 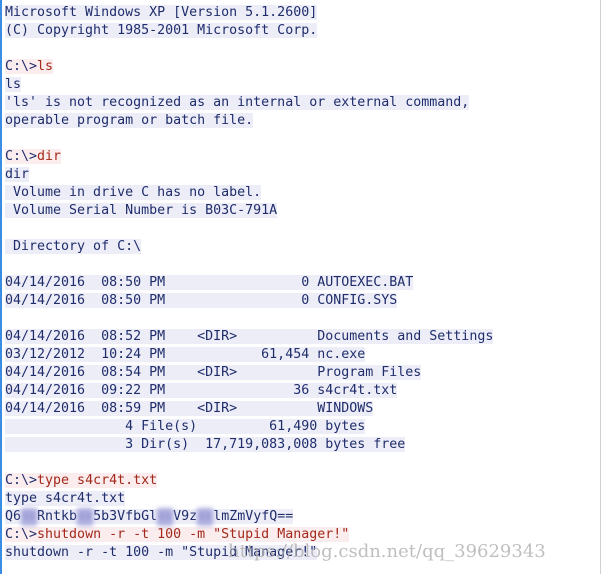 What do you see at coordinates (161, 30) in the screenshot?
I see `output-text: (C) Copyright 1985-2001 Microsoft Corp.` at bounding box center [161, 30].